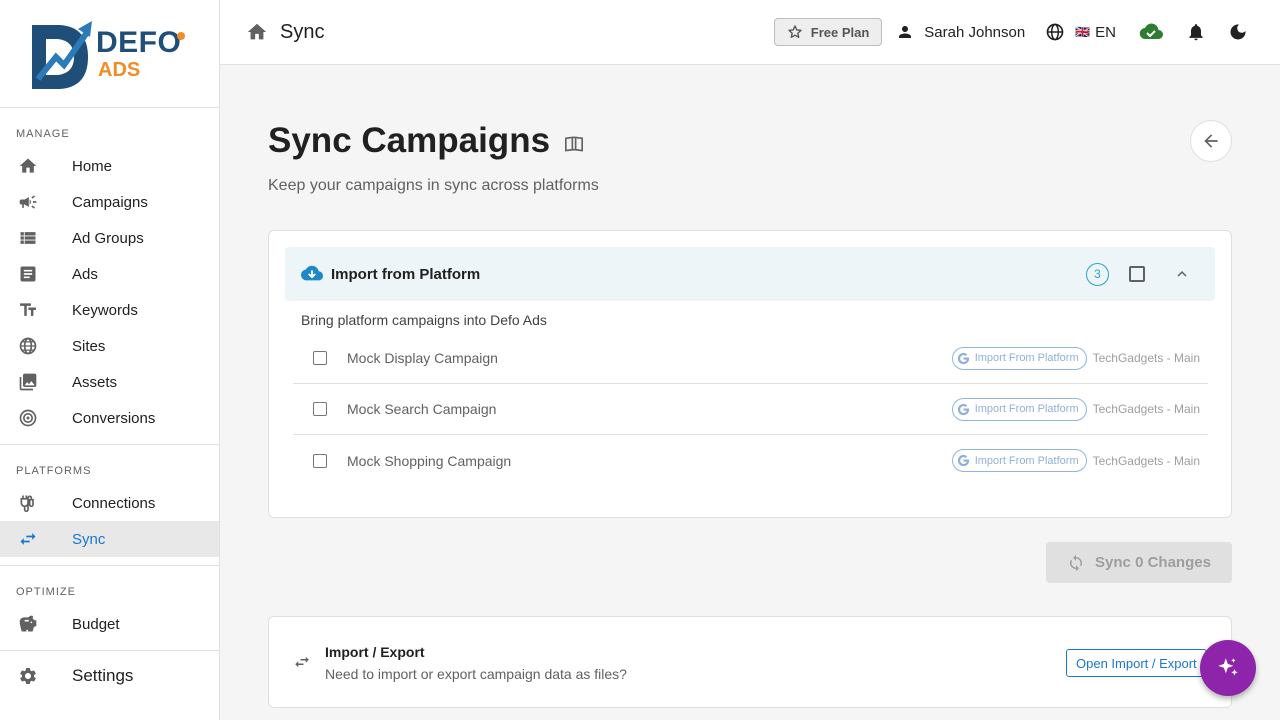 Image resolution: width=1280 pixels, height=720 pixels. I want to click on sync-icon, so click(1076, 563).